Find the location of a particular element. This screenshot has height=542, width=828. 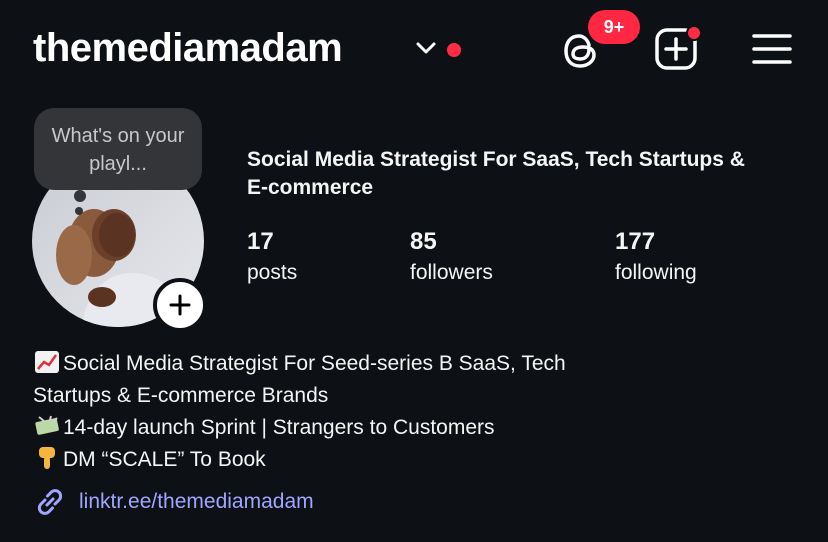

followers-count: 85 followers is located at coordinates (451, 259).